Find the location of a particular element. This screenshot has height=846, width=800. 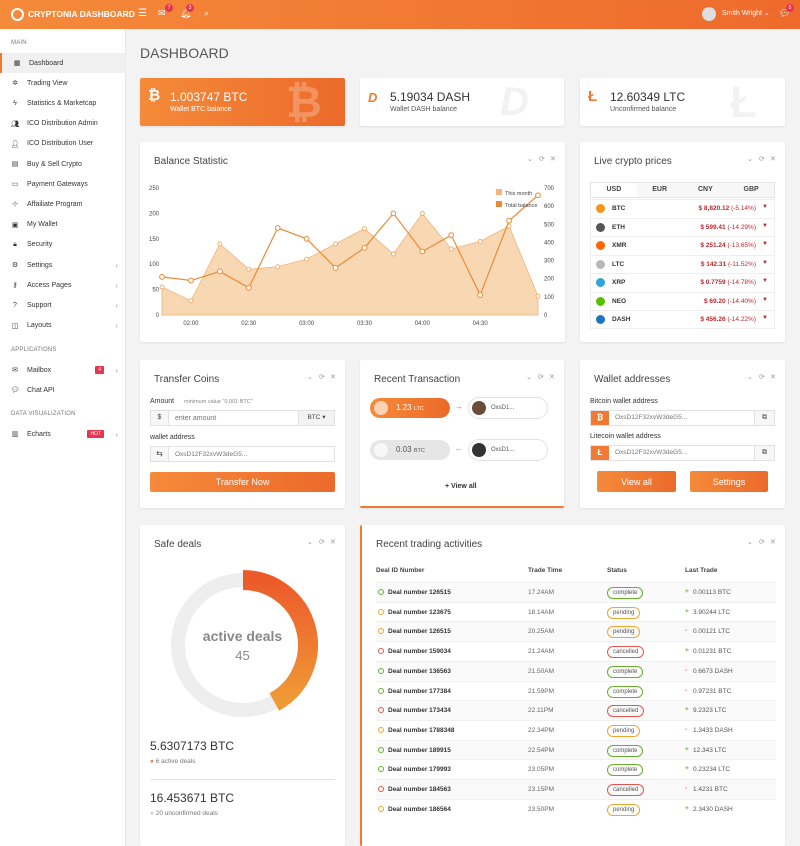

brand-title: CRYPTONIA DASHBOARD is located at coordinates (81, 14).